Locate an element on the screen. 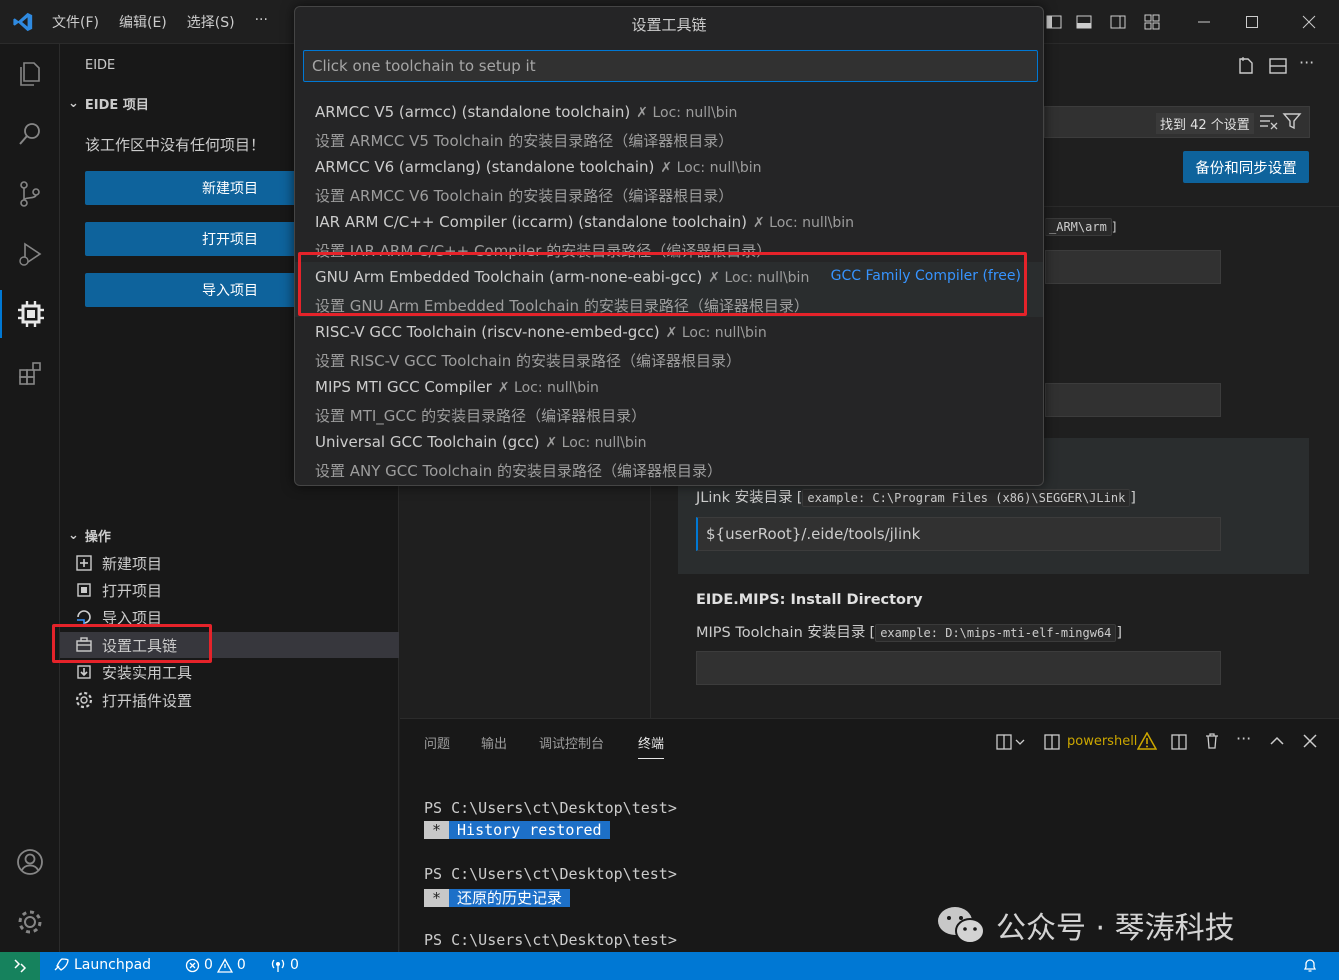  menu-more: ··· is located at coordinates (261, 22).